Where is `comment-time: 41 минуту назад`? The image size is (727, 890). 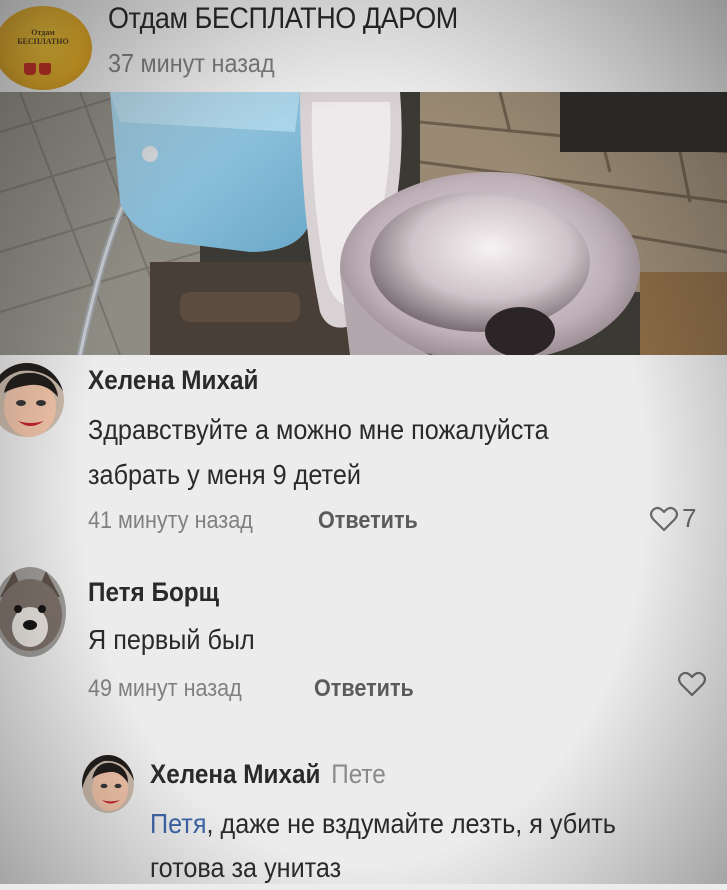 comment-time: 41 минуту назад is located at coordinates (170, 520).